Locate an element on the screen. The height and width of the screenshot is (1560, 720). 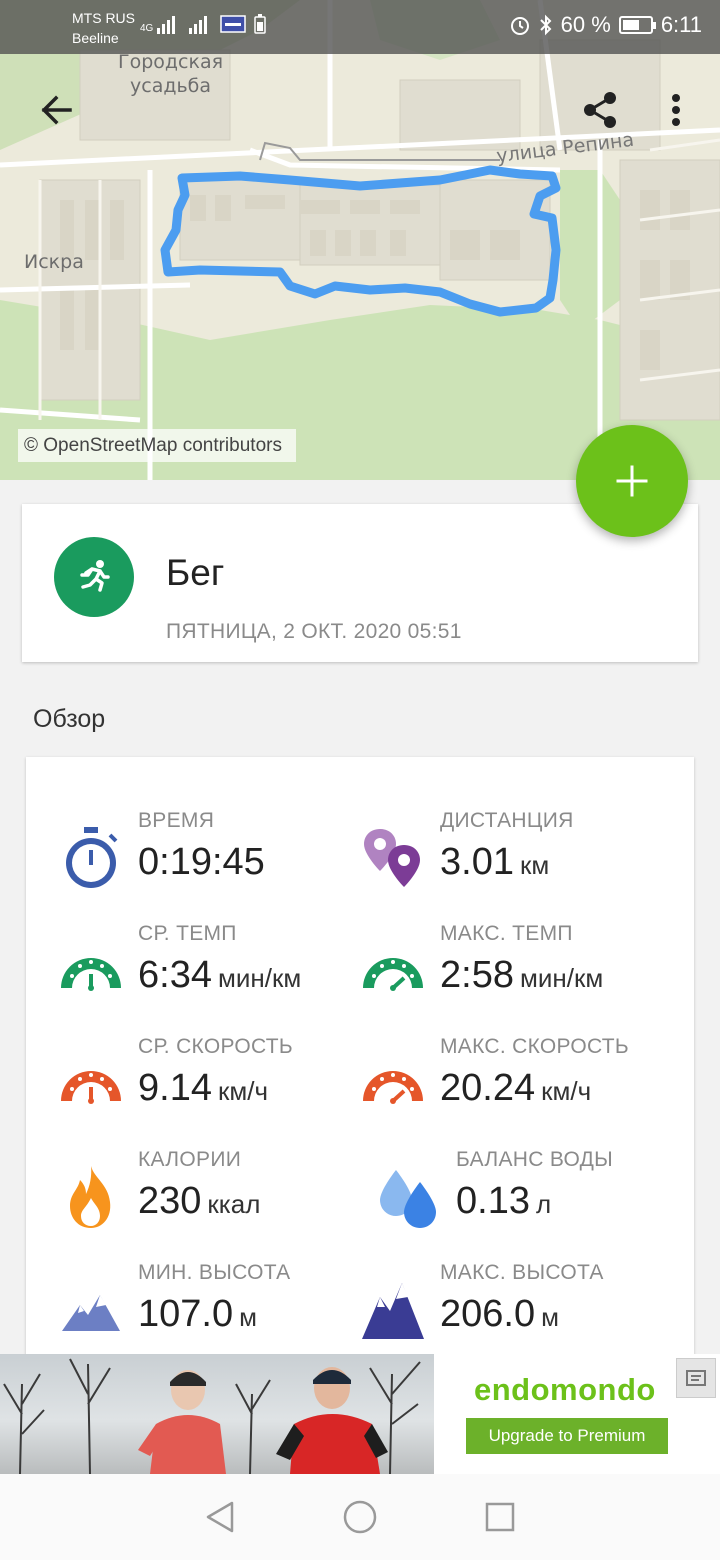
stat-label: БАЛАНС ВОДЫ is located at coordinates (535, 1159).